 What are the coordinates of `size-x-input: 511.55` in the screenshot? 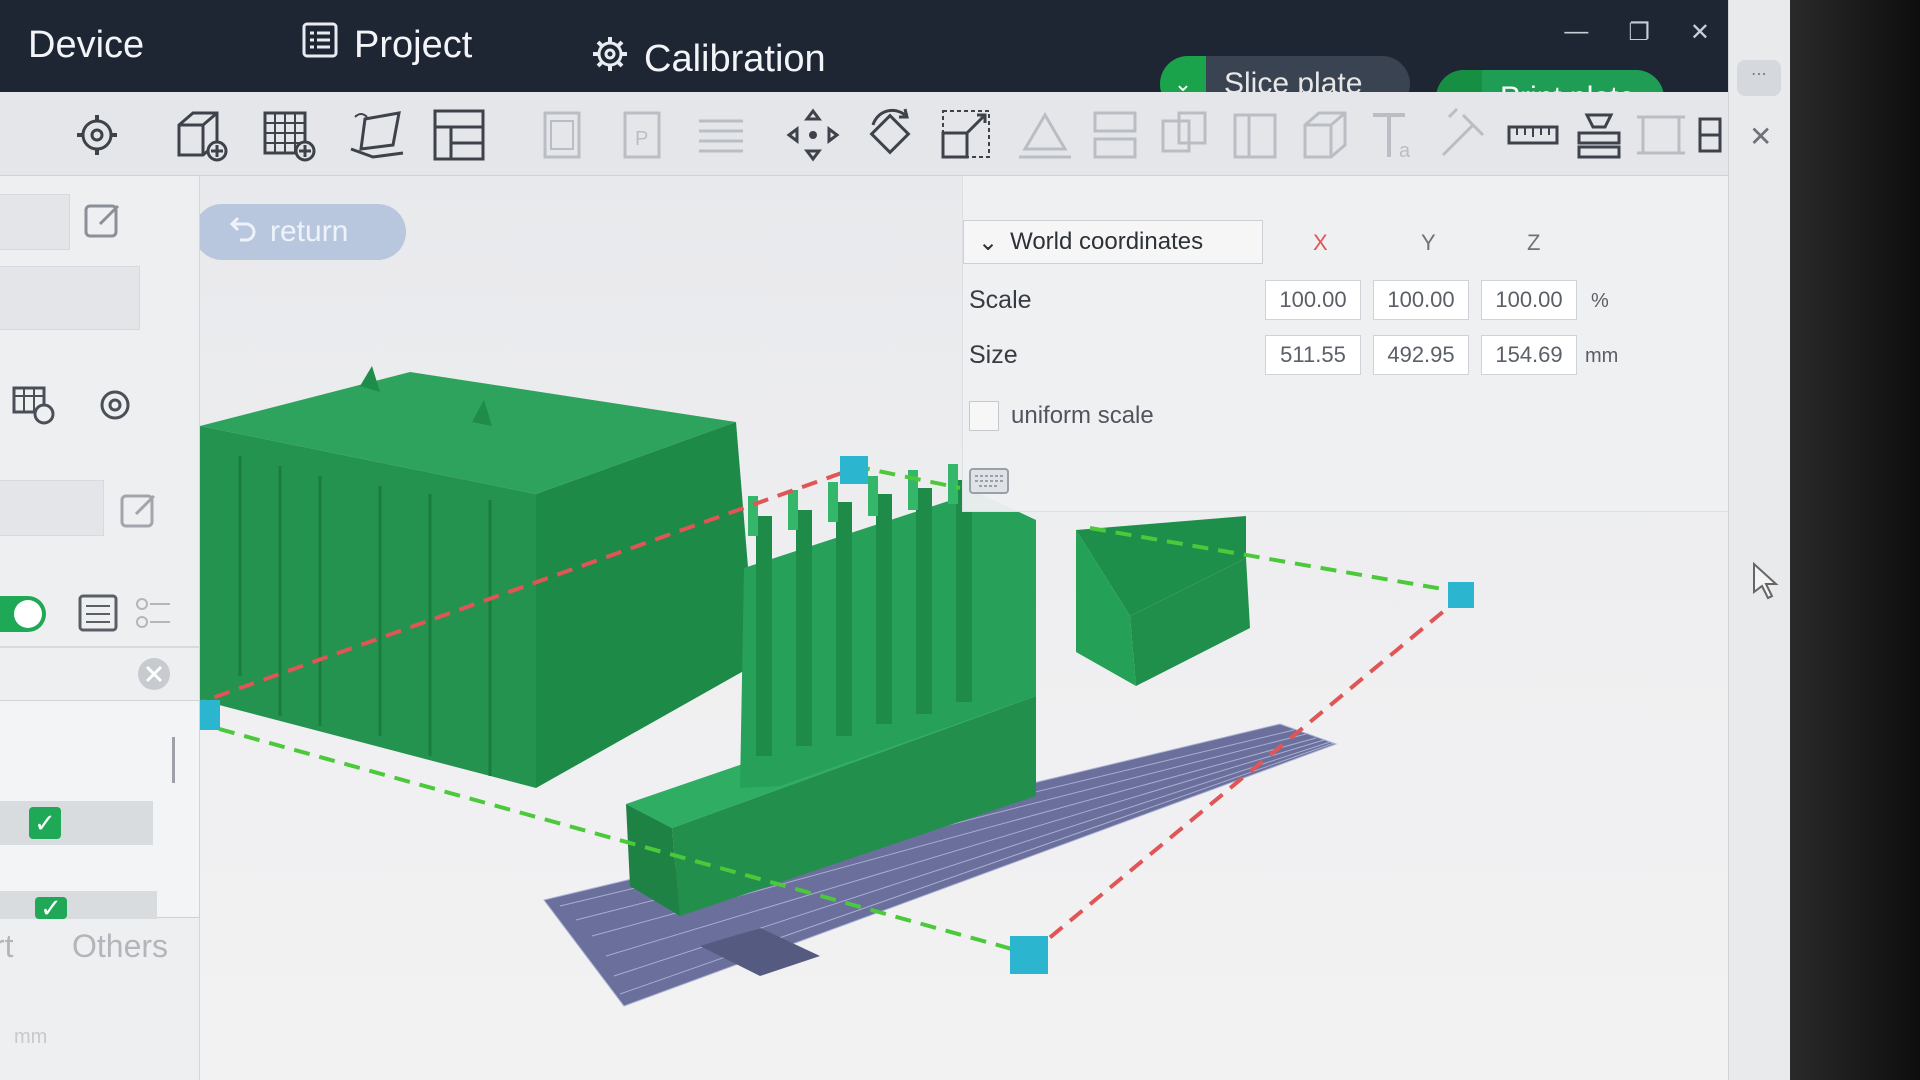 It's located at (1313, 355).